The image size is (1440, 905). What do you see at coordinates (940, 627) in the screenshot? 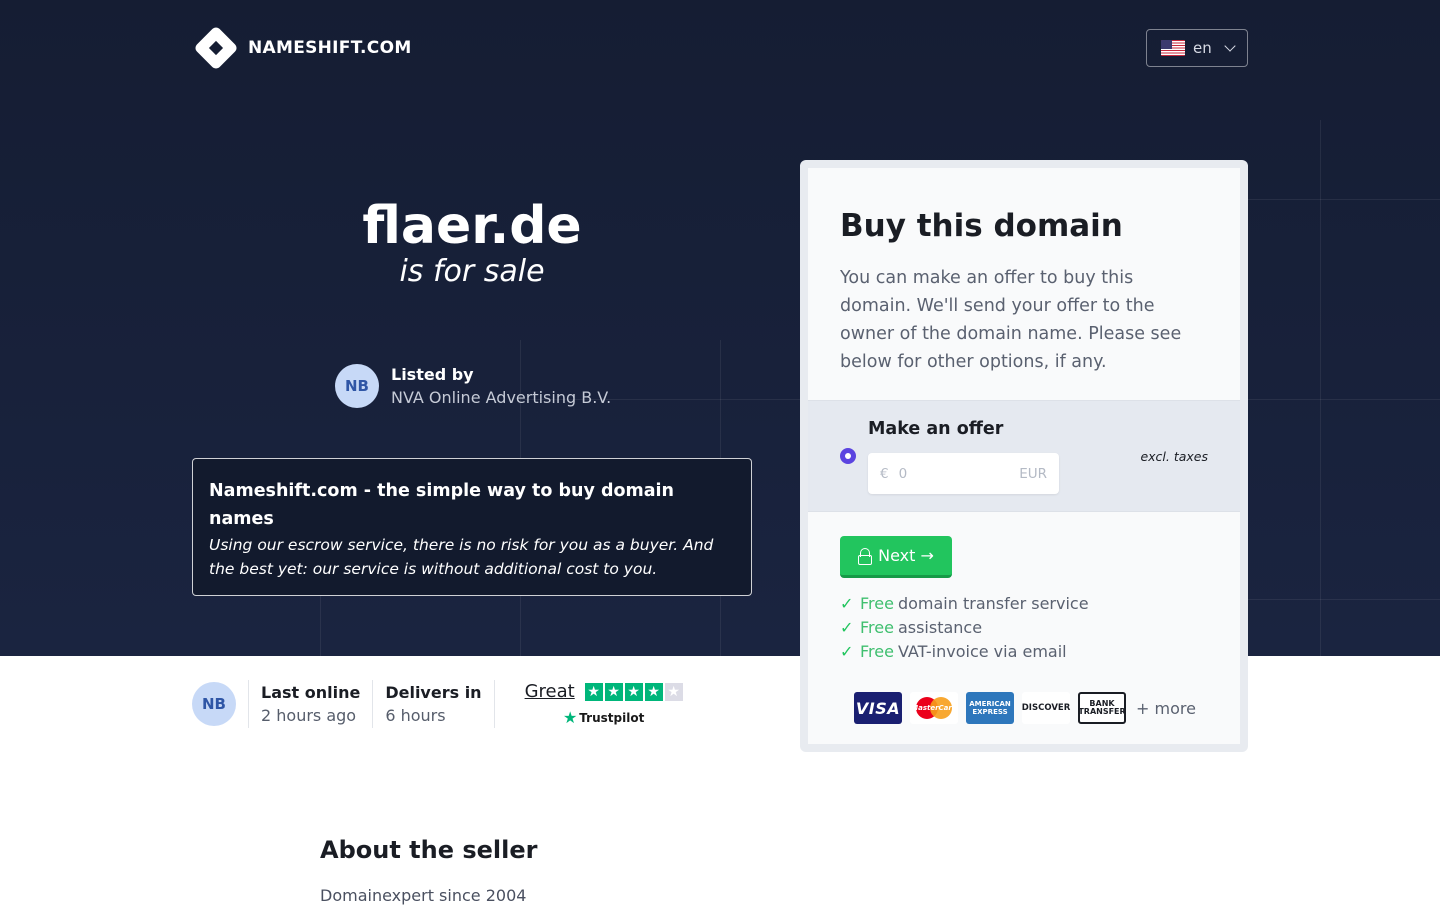
I see `feature-text: assistance` at bounding box center [940, 627].